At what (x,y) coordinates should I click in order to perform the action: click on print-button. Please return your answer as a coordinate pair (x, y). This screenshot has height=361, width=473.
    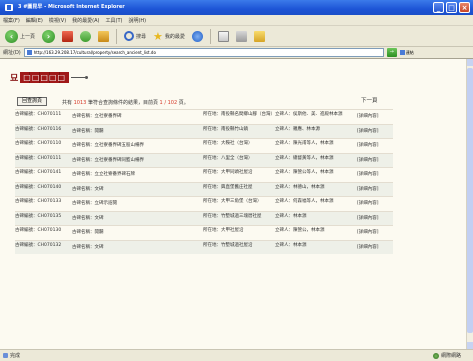
    Looking at the image, I should click on (241, 36).